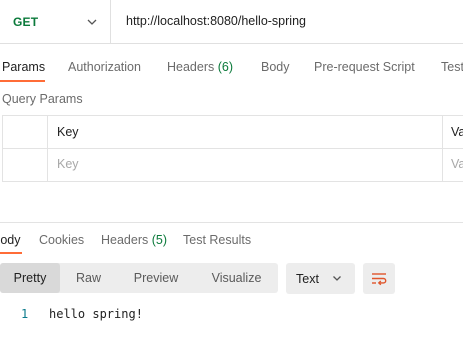 The height and width of the screenshot is (350, 463). What do you see at coordinates (159, 240) in the screenshot?
I see `headers-count: (5)` at bounding box center [159, 240].